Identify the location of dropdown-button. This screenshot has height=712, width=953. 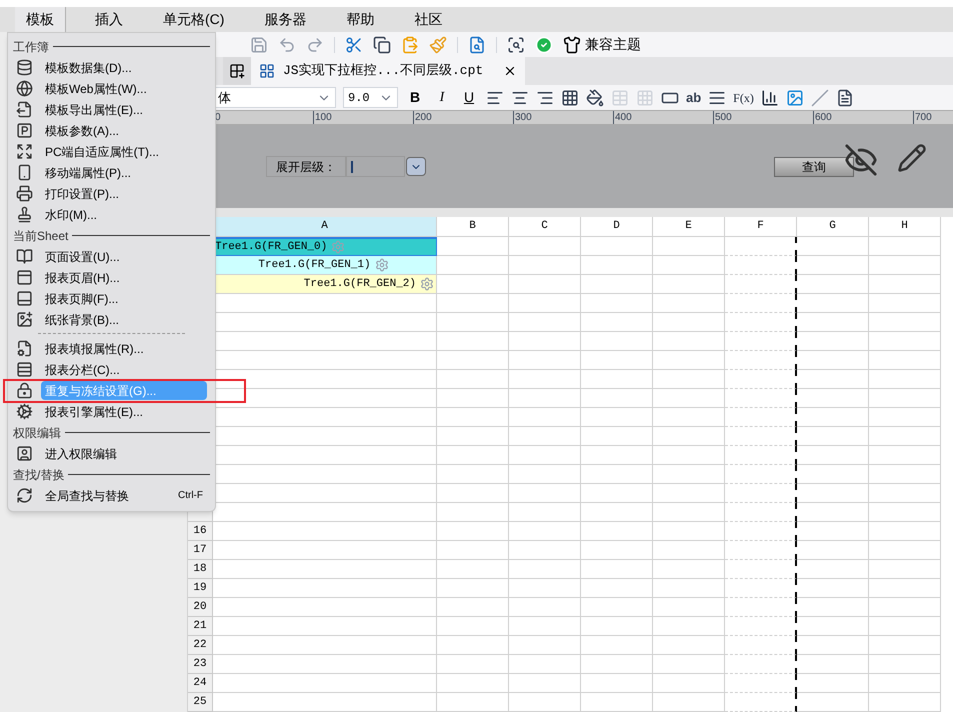
(416, 166).